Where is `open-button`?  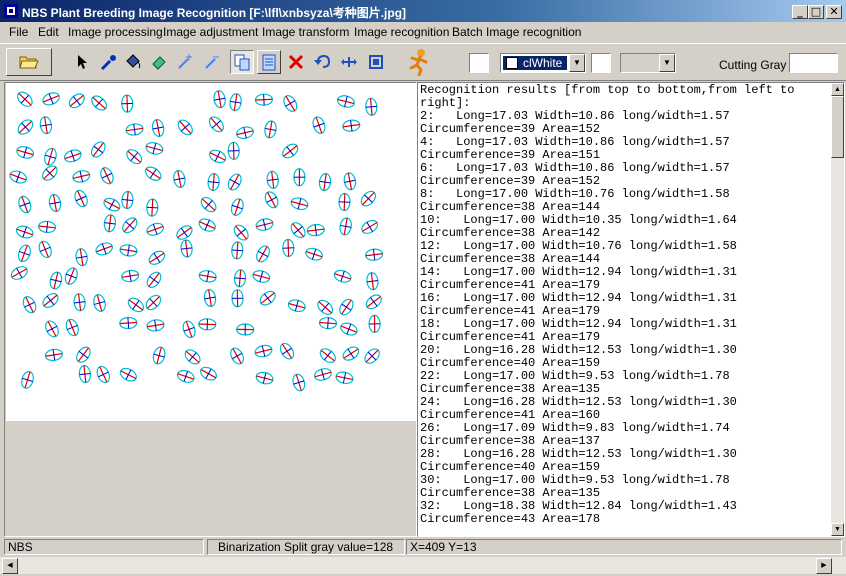 open-button is located at coordinates (29, 62).